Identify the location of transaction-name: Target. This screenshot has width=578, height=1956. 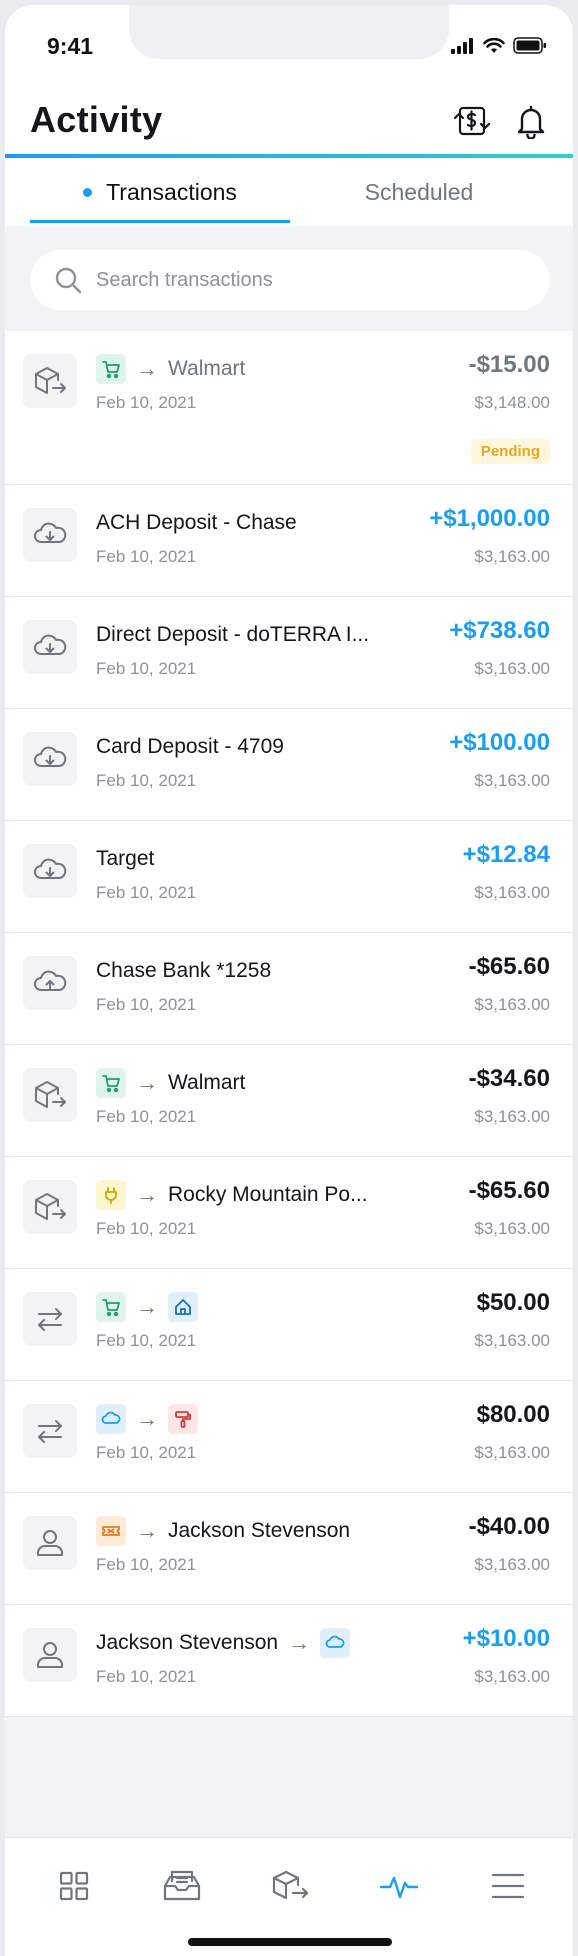
(125, 858).